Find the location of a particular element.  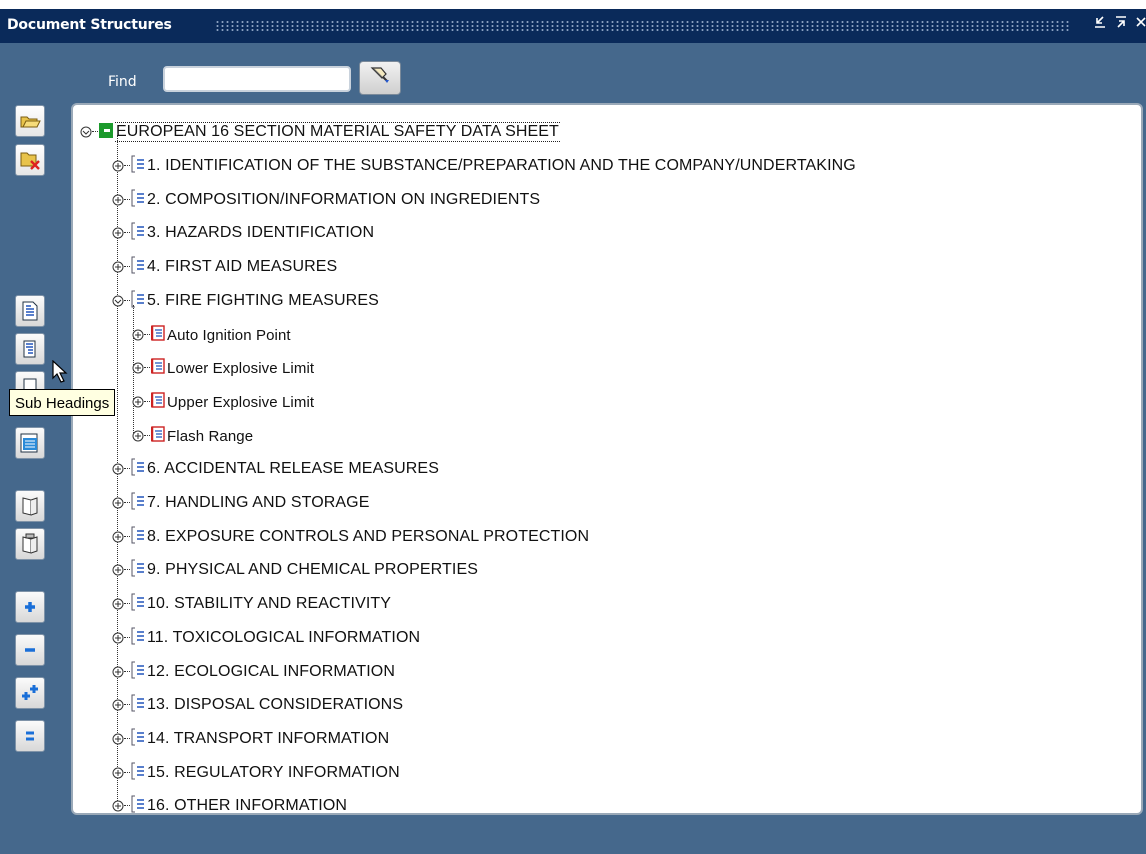

tree-section-15: 15. REGULATORY INFORMATION is located at coordinates (255, 773).